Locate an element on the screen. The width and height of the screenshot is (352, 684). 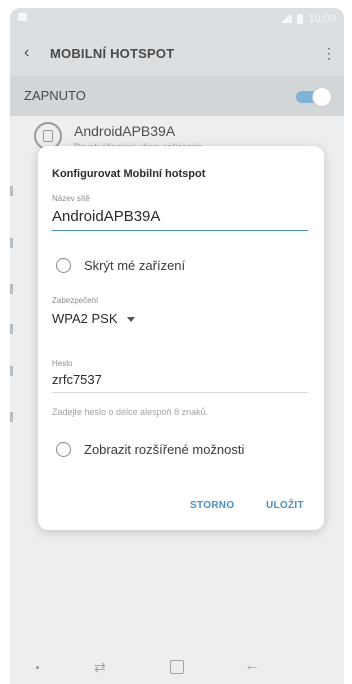
status-bar: 10:00 is located at coordinates (177, 20).